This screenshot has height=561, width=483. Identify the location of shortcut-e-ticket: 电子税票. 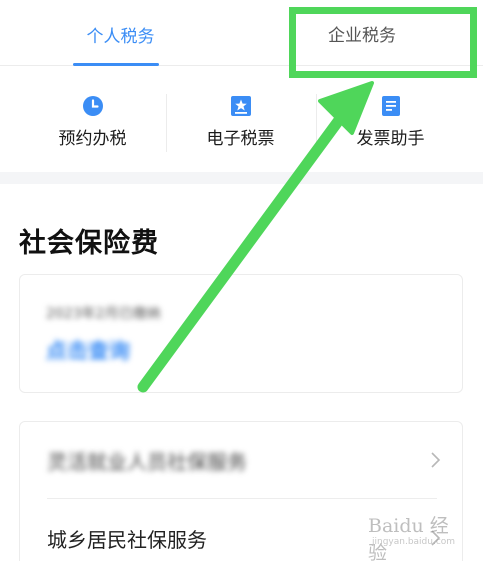
(240, 119).